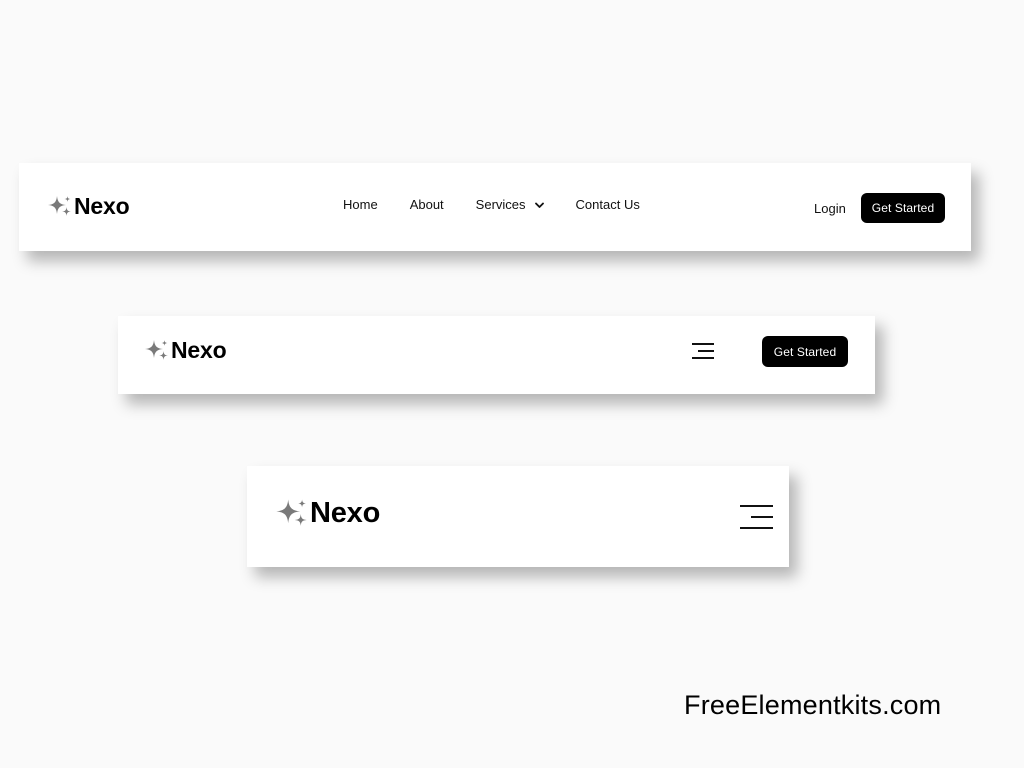 The image size is (1024, 768). I want to click on chevron-down-icon, so click(539, 204).